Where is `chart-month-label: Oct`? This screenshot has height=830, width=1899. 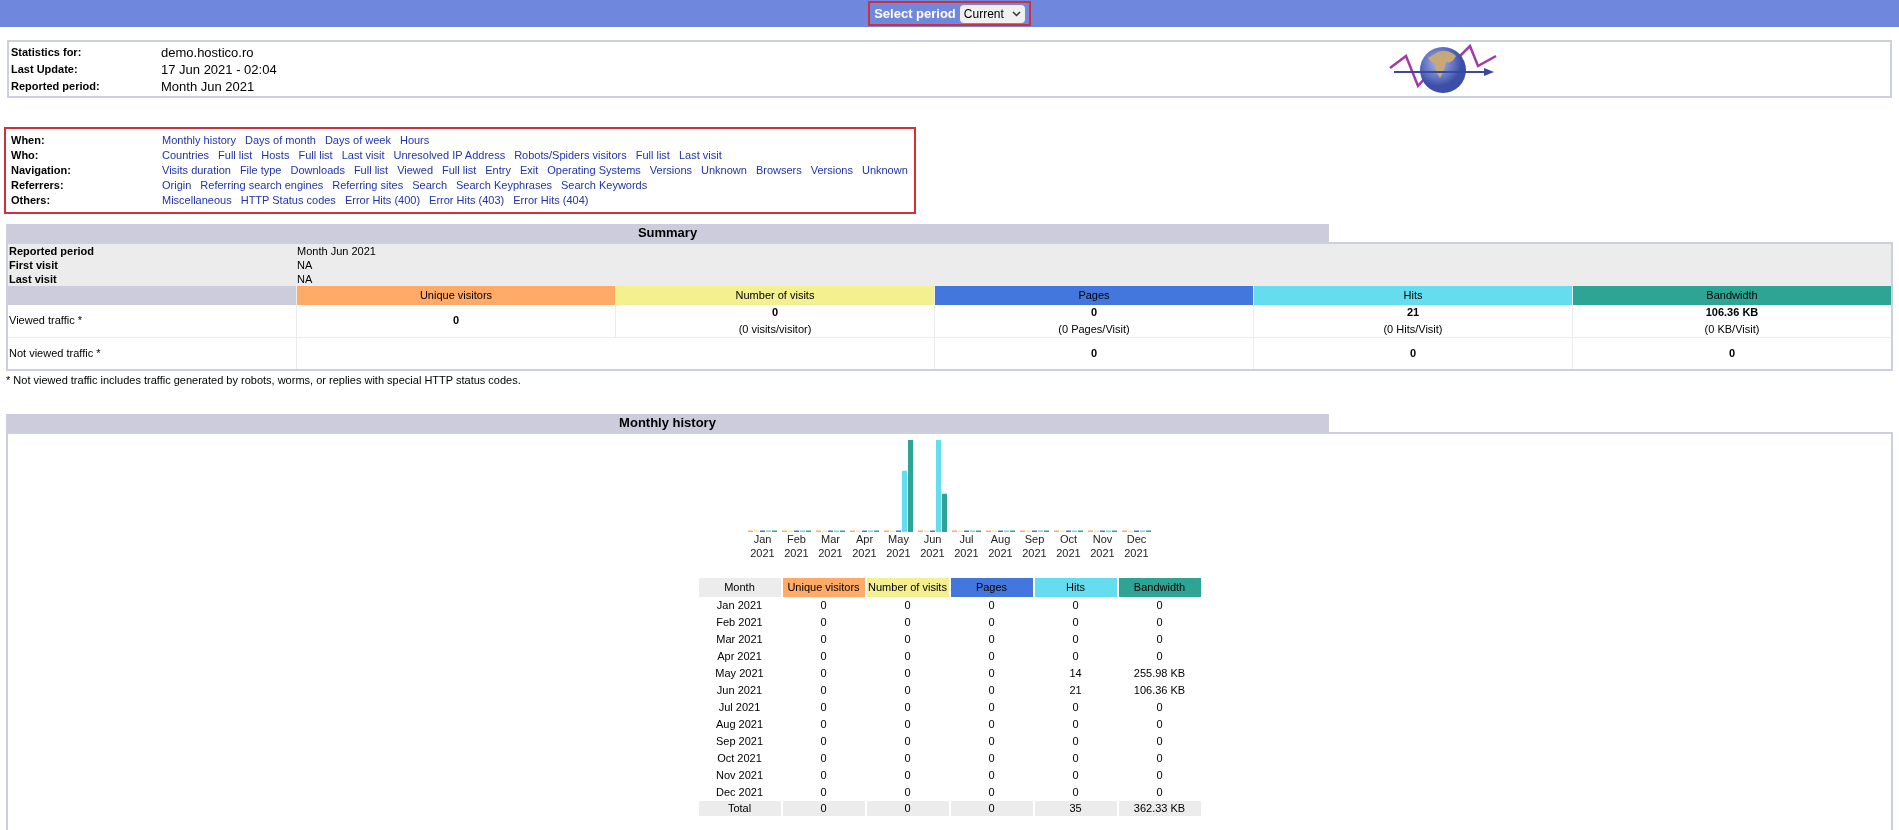 chart-month-label: Oct is located at coordinates (1068, 539).